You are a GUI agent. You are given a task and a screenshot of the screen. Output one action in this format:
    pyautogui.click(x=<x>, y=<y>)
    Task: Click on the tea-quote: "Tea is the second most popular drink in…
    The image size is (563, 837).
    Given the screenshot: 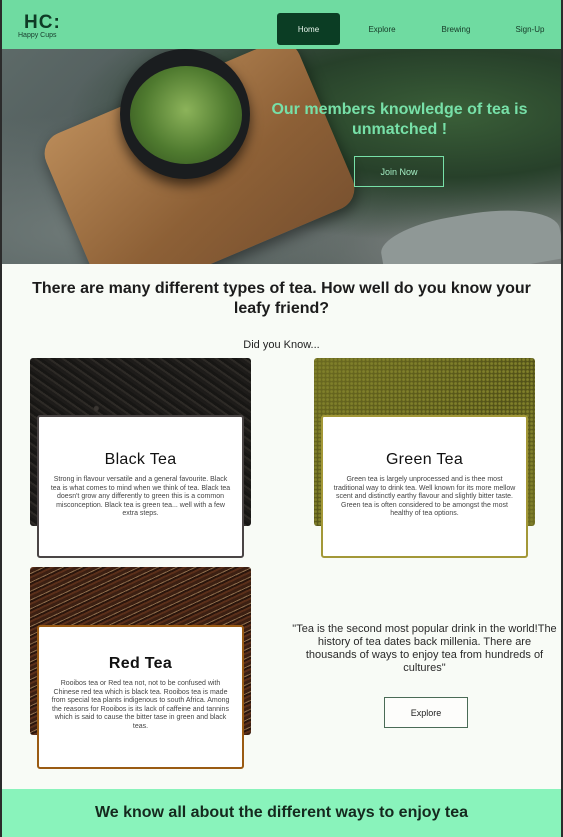 What is the action you would take?
    pyautogui.click(x=424, y=648)
    